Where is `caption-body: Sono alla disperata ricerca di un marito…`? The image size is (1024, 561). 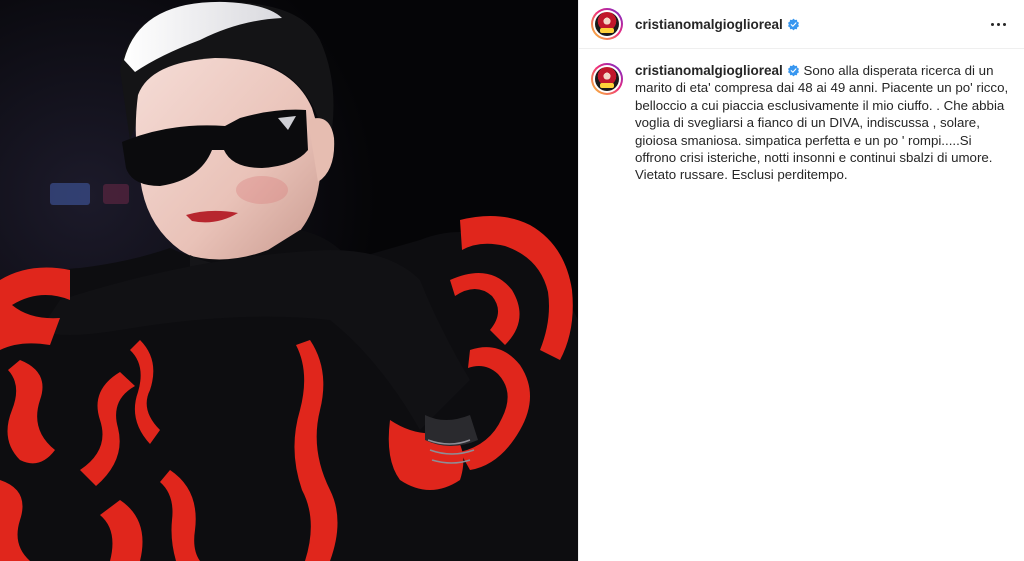
caption-body: Sono alla disperata ricerca di un marito… is located at coordinates (822, 123).